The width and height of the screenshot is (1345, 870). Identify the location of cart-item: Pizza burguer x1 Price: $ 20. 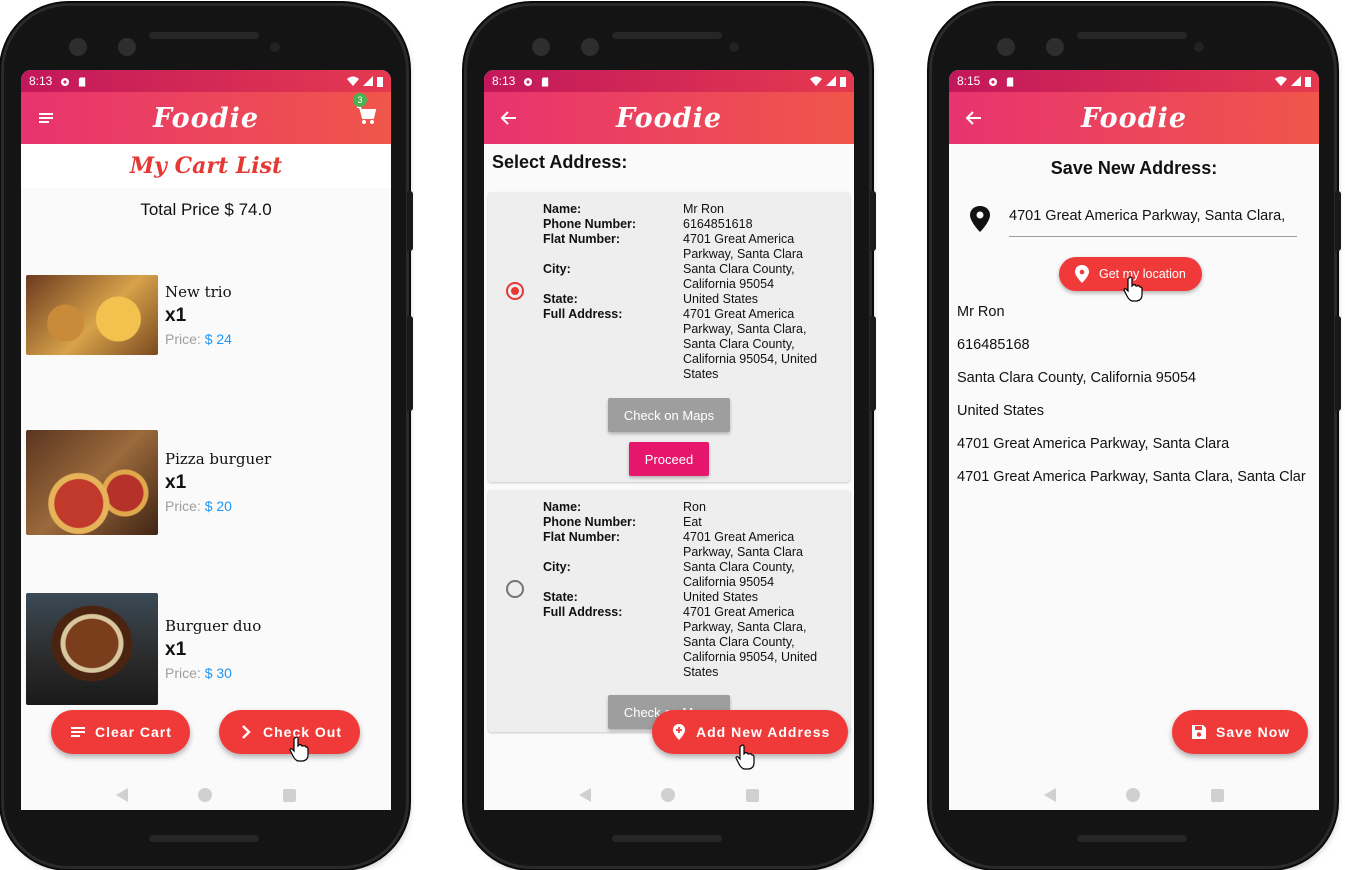
(148, 482).